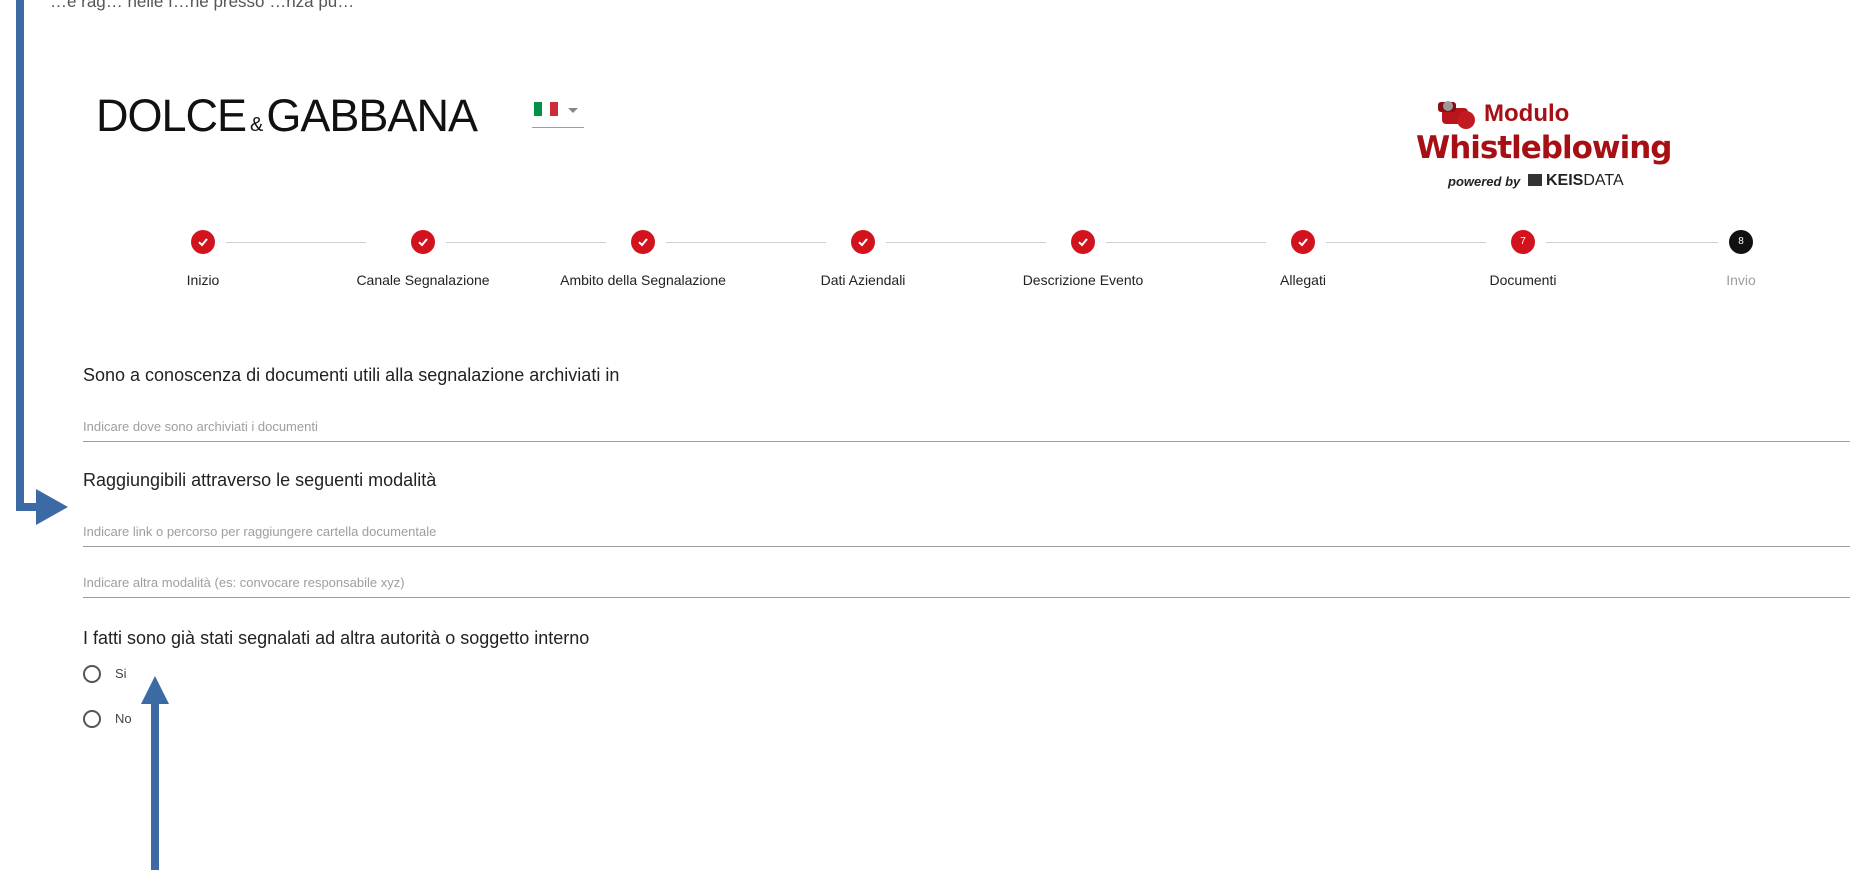 This screenshot has width=1850, height=870. Describe the element at coordinates (1527, 113) in the screenshot. I see `logo-line1: Modulo` at that location.